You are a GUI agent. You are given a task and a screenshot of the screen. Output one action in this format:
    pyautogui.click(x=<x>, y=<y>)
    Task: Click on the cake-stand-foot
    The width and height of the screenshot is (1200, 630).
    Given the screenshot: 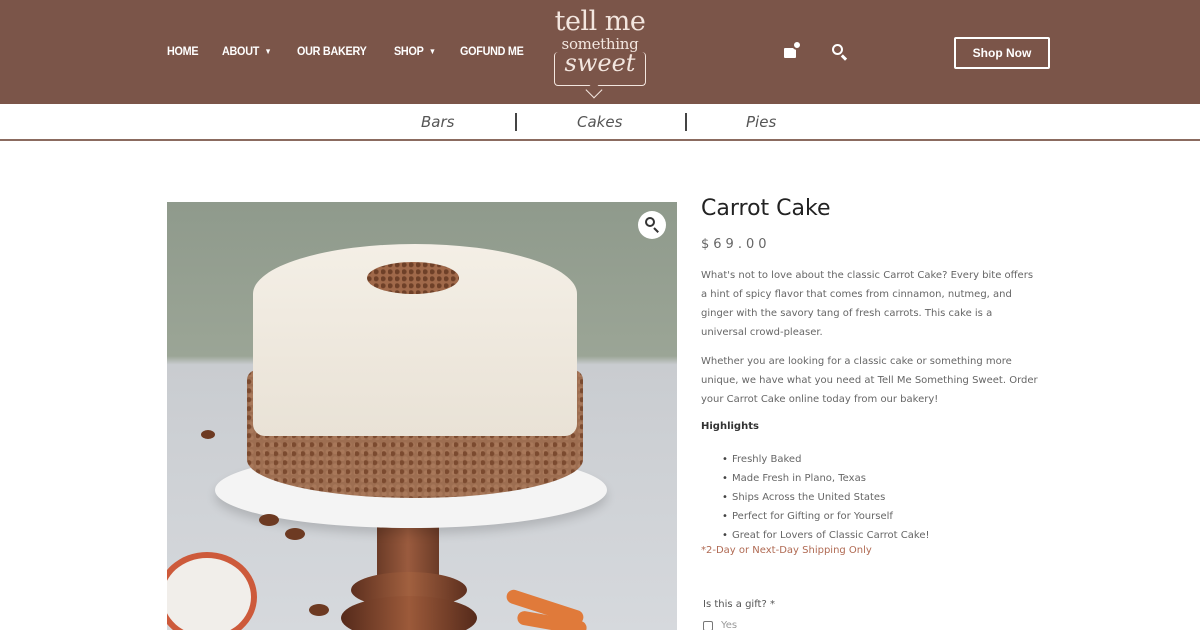 What is the action you would take?
    pyautogui.click(x=409, y=613)
    